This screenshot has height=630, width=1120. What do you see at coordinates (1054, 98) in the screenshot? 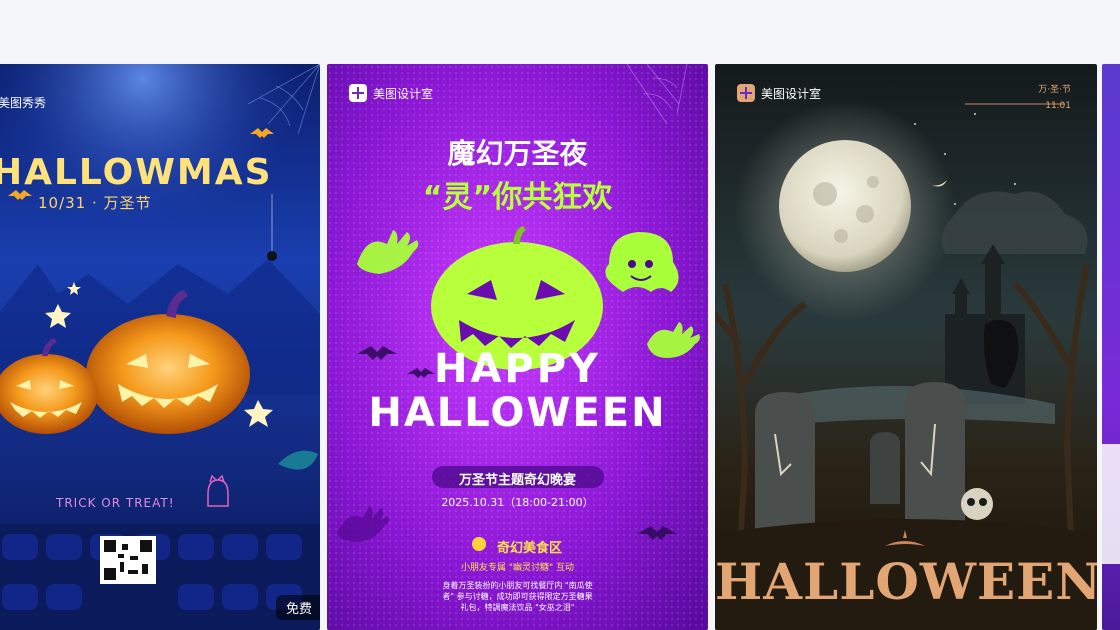
I see `corner-label: 万·圣·节 11.01` at bounding box center [1054, 98].